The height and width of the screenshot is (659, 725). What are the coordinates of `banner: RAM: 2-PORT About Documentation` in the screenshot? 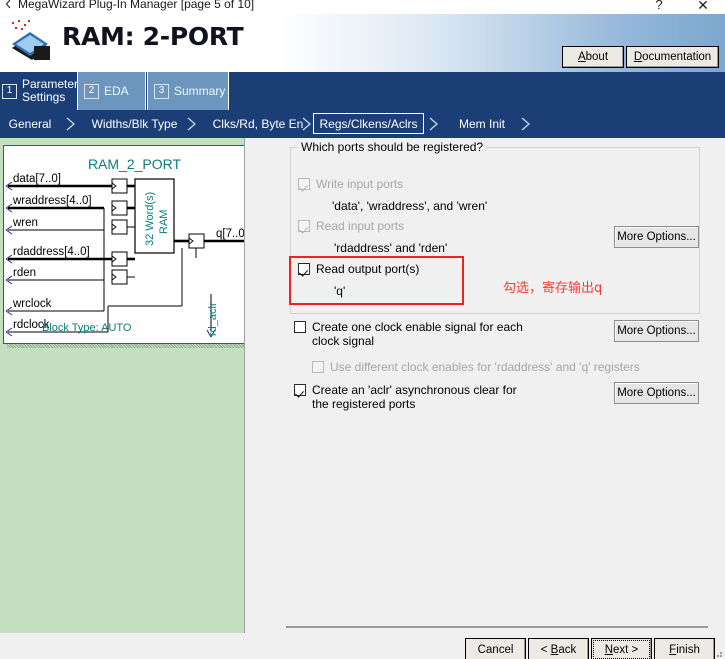 It's located at (362, 43).